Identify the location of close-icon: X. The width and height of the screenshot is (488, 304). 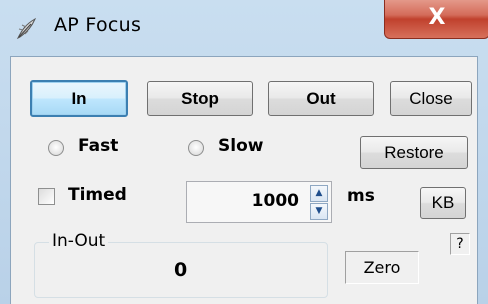
(437, 17).